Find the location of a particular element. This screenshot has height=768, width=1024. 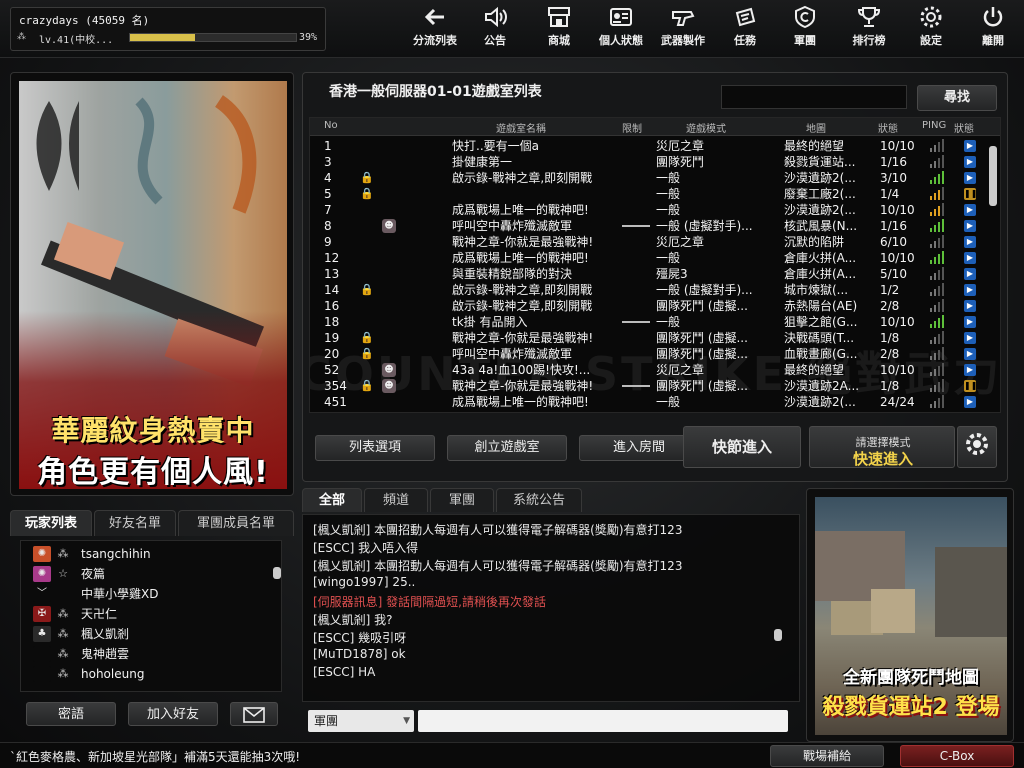

add-friend-button: 加入好友 is located at coordinates (173, 714).